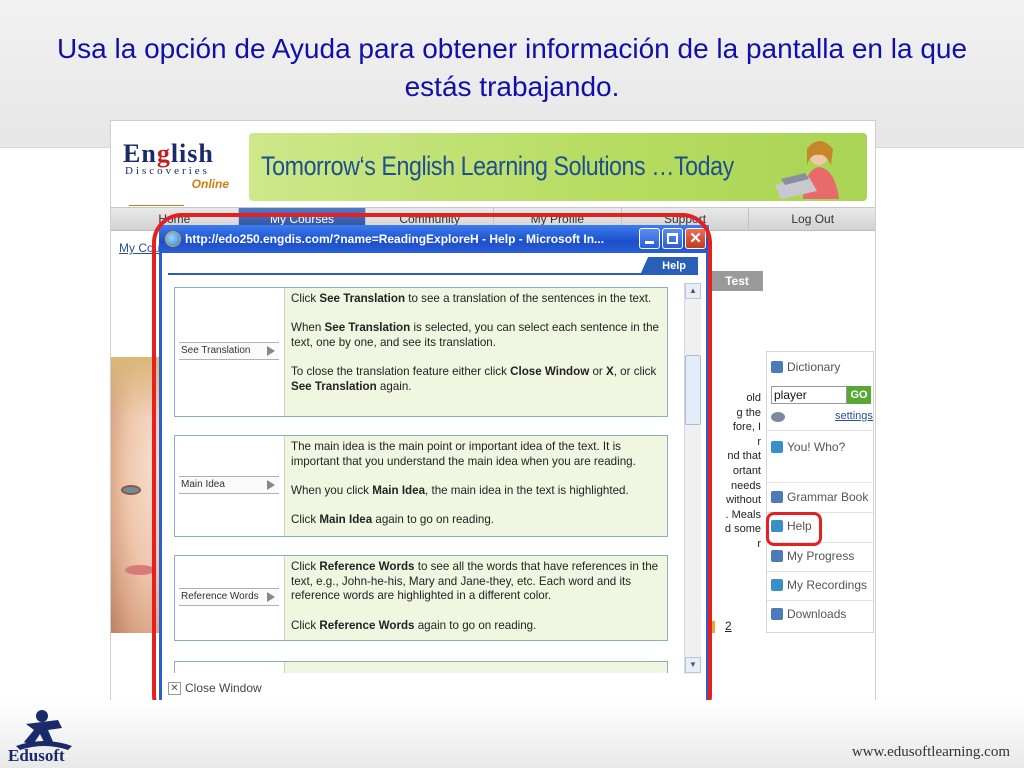 The image size is (1024, 768). Describe the element at coordinates (821, 556) in the screenshot. I see `sidebar-item-label: My Progress` at that location.